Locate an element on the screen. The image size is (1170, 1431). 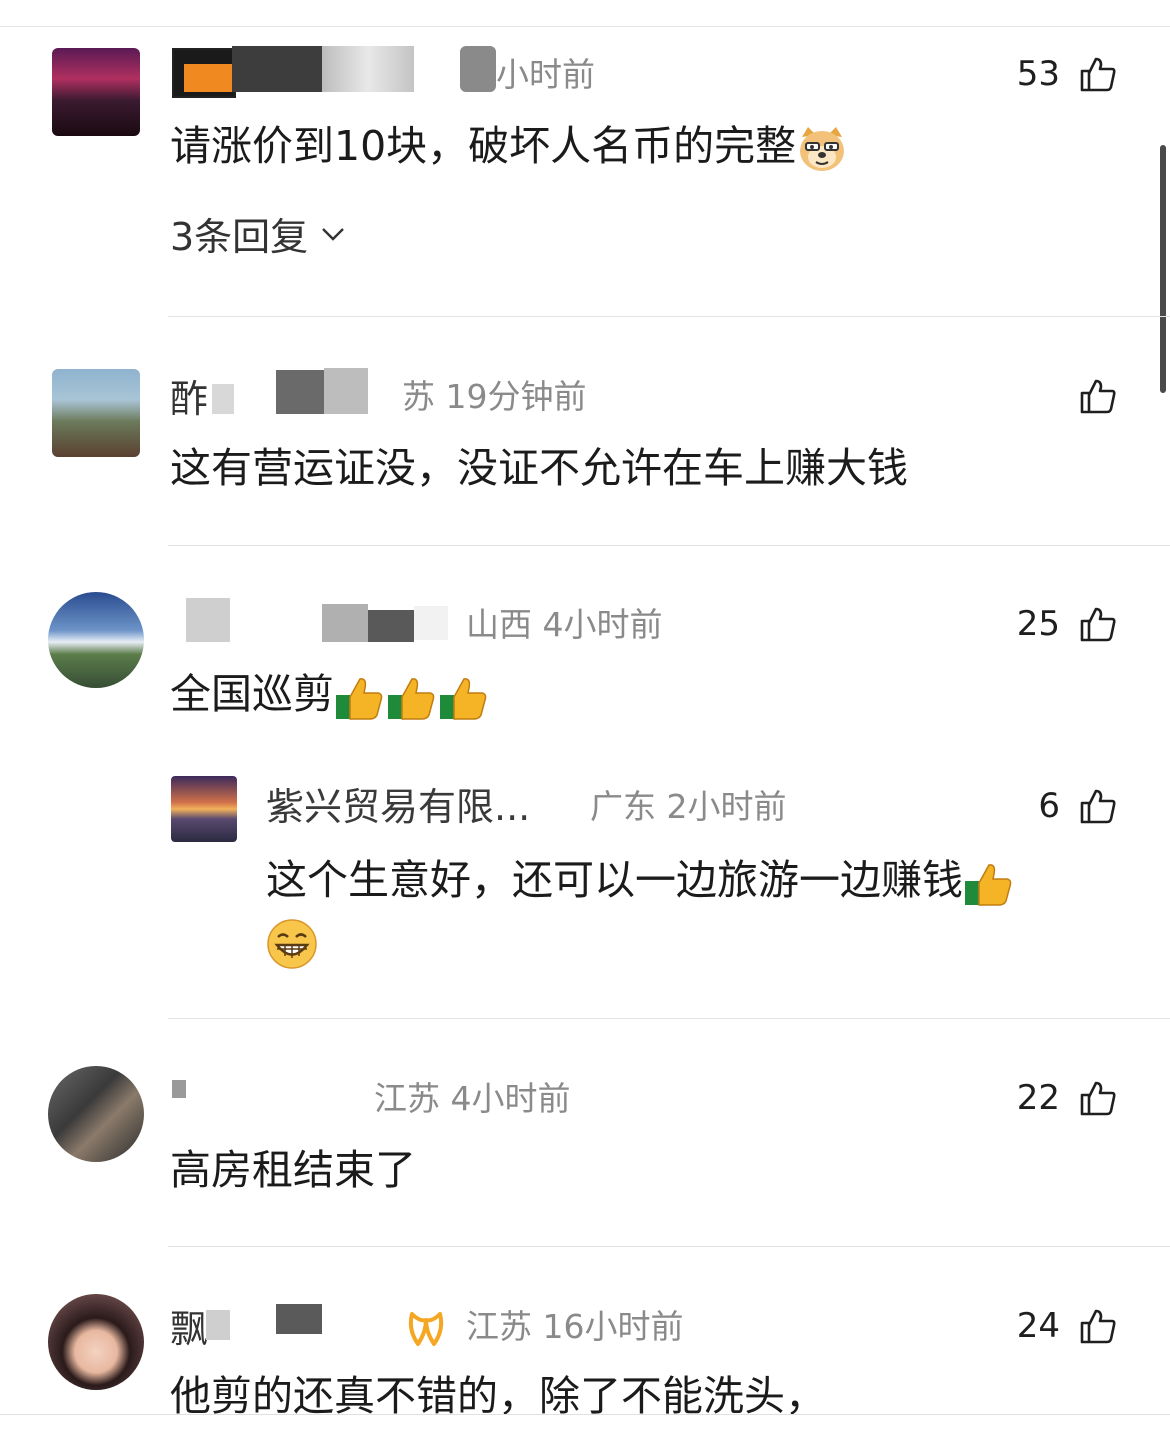
view-replies-button: 3条回复 is located at coordinates (259, 233).